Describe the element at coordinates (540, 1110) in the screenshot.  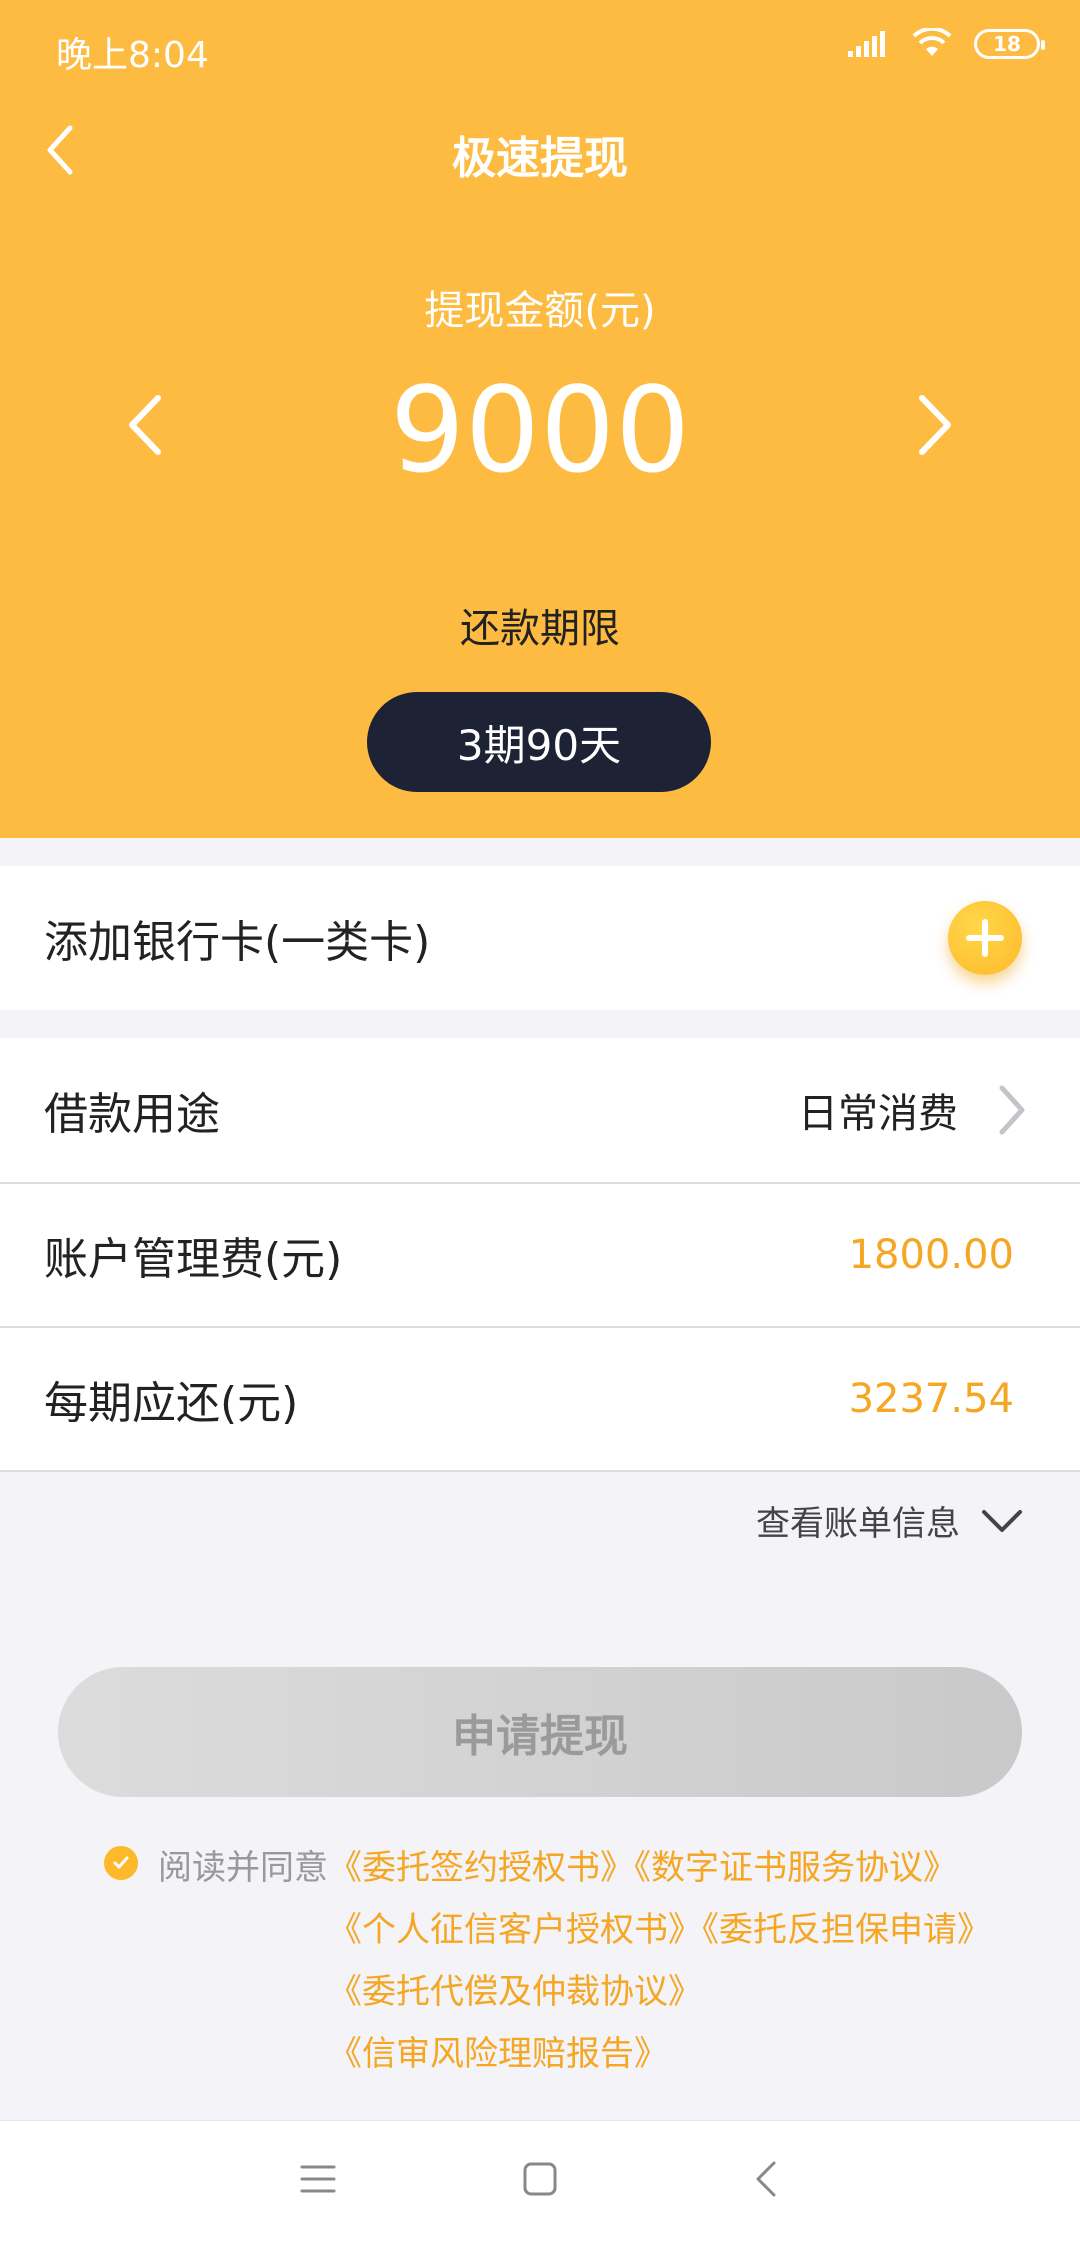
I see `loan-purpose-row: 借款用途 日常消费` at that location.